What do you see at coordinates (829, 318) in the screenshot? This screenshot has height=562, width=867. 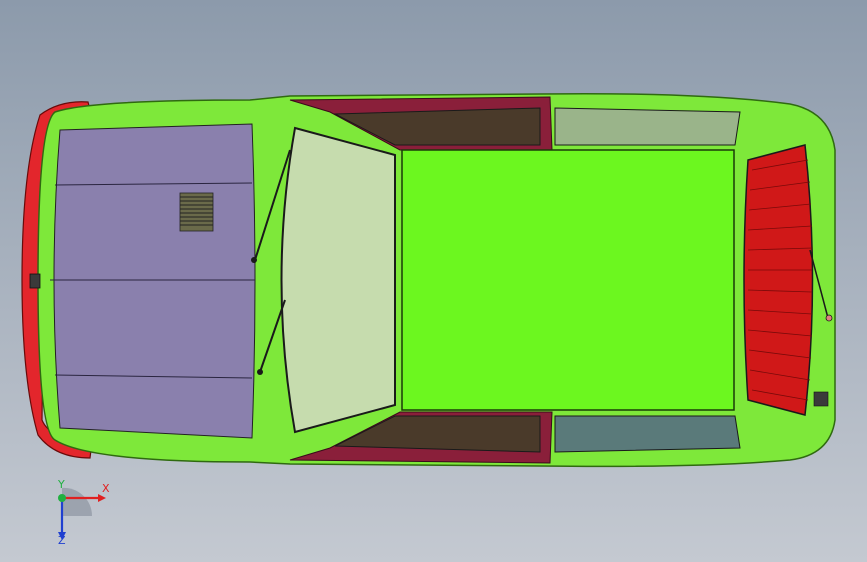 I see `rear-wiper-pivot` at bounding box center [829, 318].